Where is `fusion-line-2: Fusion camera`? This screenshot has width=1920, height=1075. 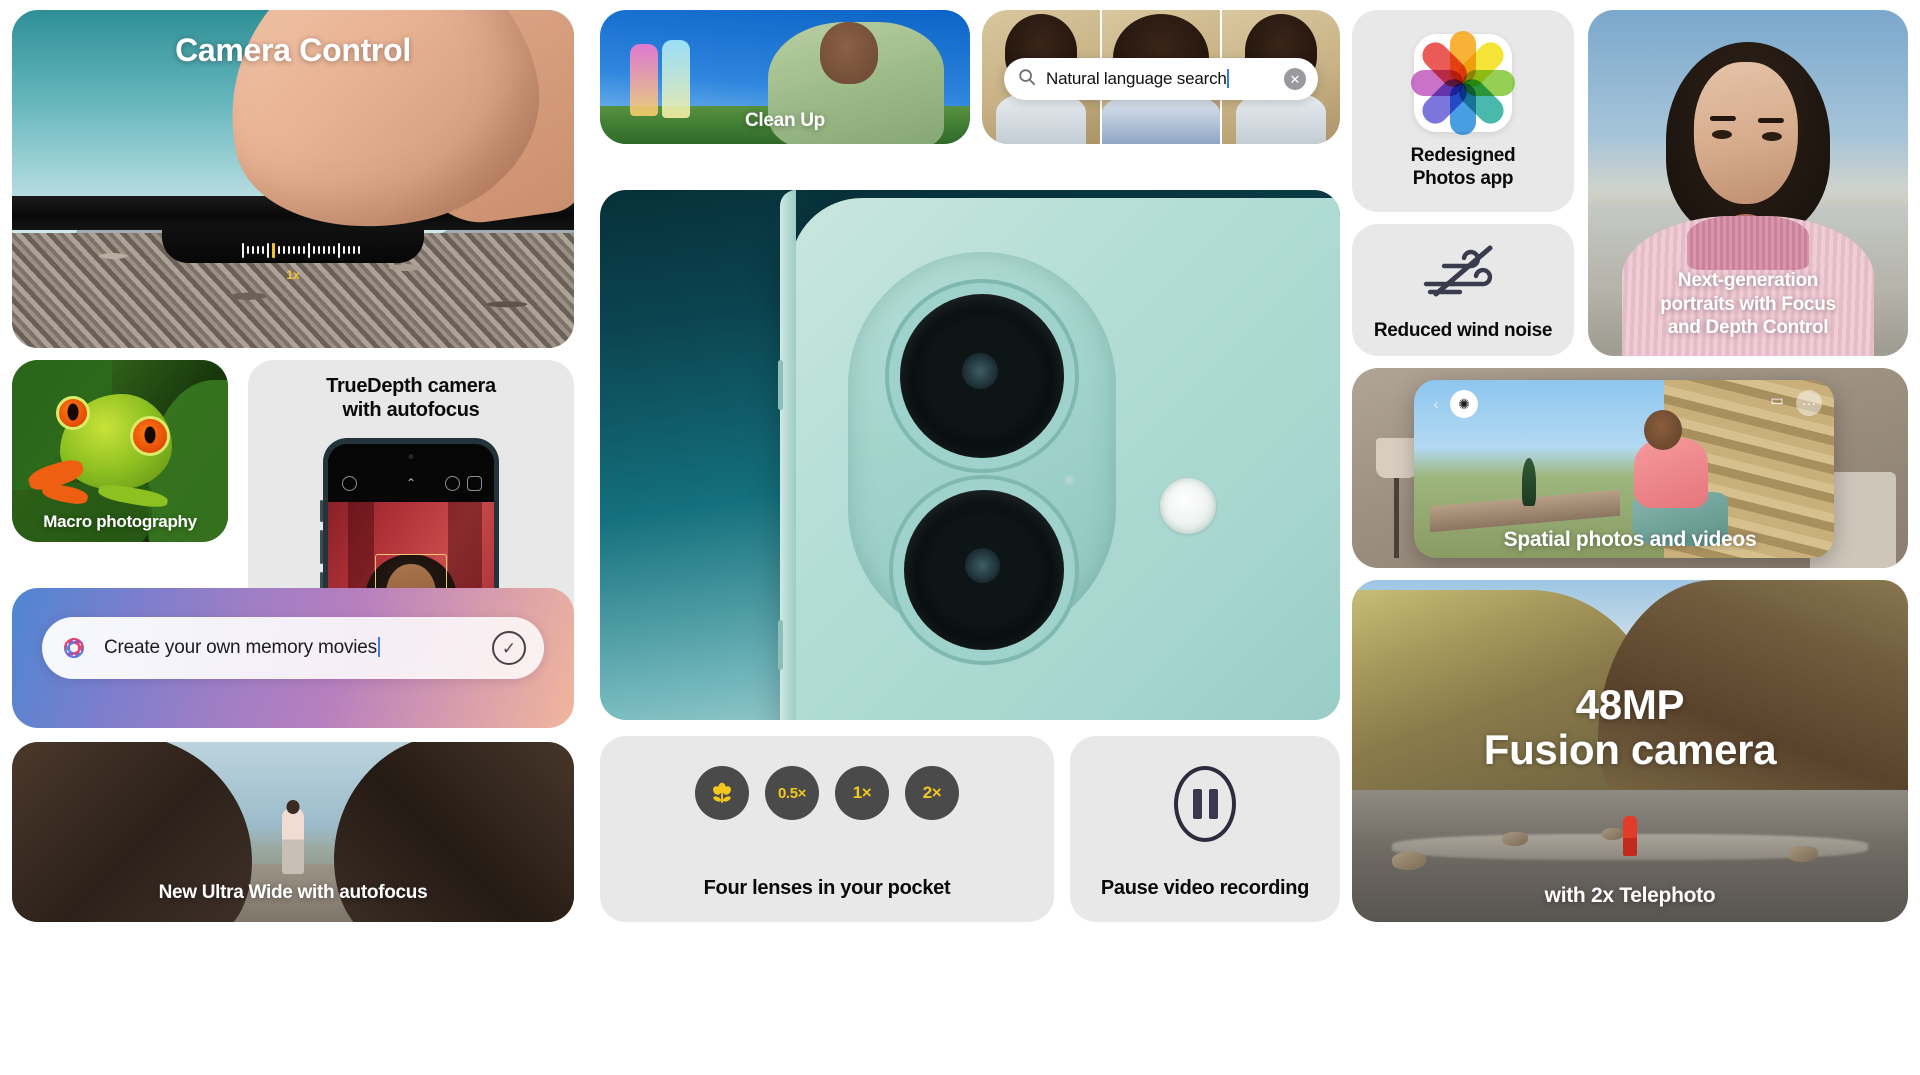
fusion-line-2: Fusion camera is located at coordinates (1630, 750).